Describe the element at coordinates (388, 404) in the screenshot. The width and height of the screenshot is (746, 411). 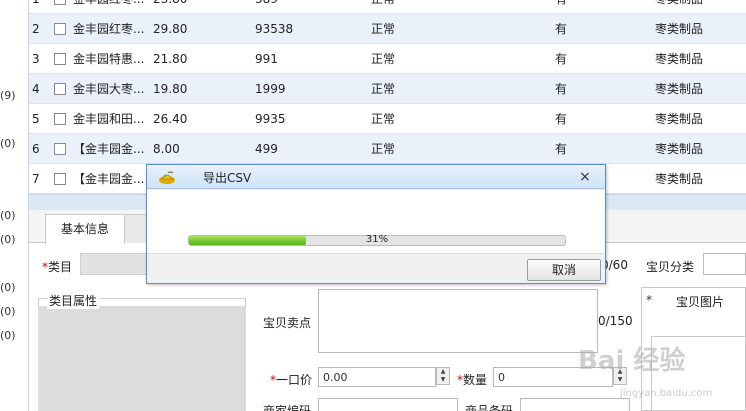
I see `merchant-code-input` at that location.